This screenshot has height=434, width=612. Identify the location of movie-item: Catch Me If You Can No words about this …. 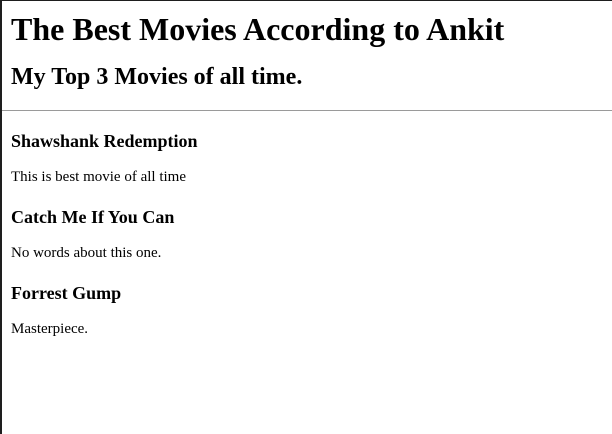
(311, 234).